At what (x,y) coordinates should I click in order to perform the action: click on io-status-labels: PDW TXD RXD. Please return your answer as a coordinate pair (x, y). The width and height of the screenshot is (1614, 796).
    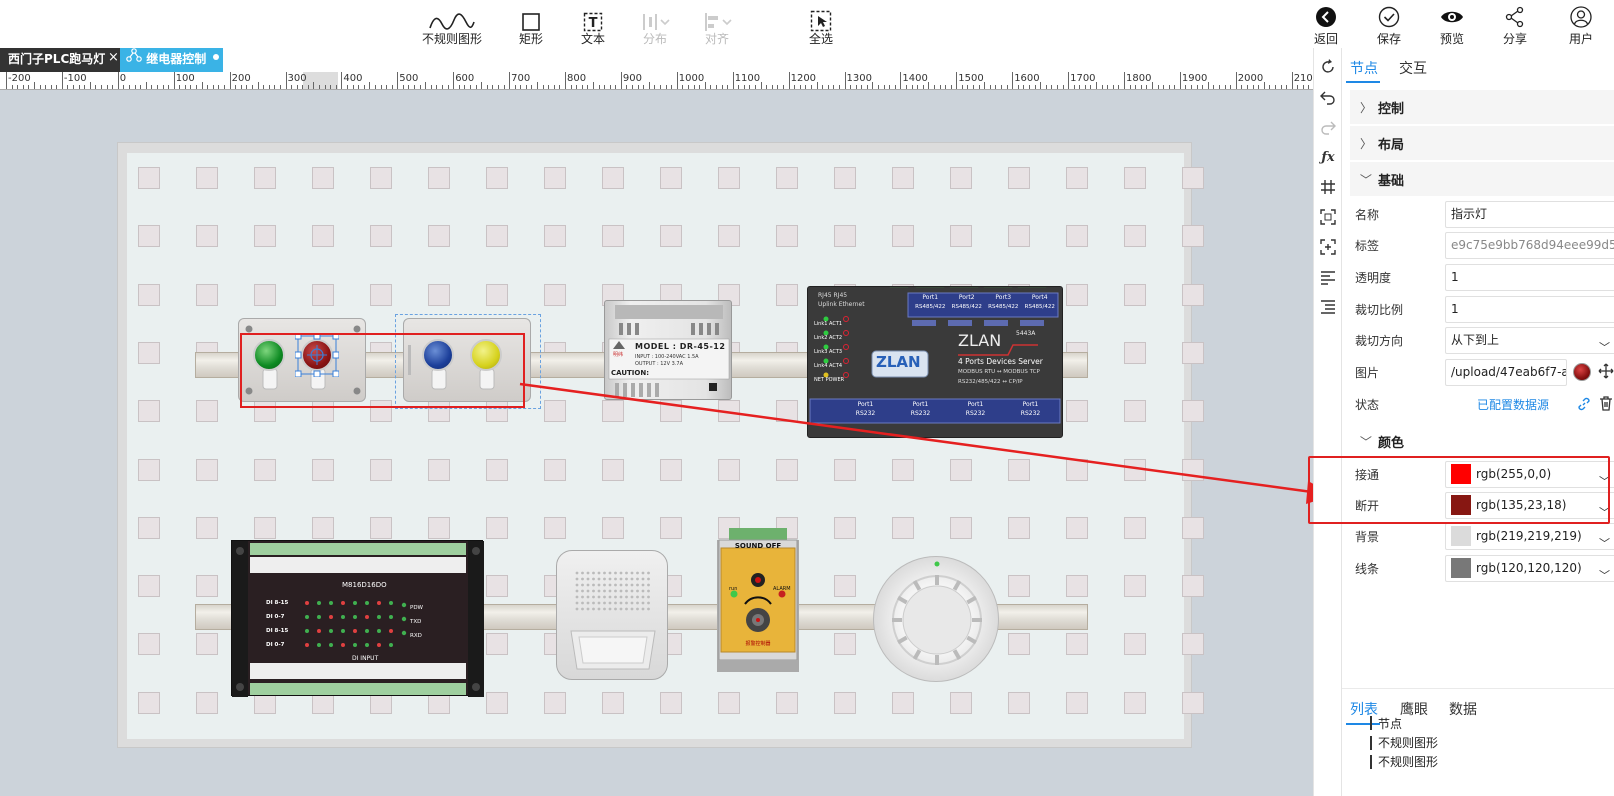
    Looking at the image, I should click on (416, 622).